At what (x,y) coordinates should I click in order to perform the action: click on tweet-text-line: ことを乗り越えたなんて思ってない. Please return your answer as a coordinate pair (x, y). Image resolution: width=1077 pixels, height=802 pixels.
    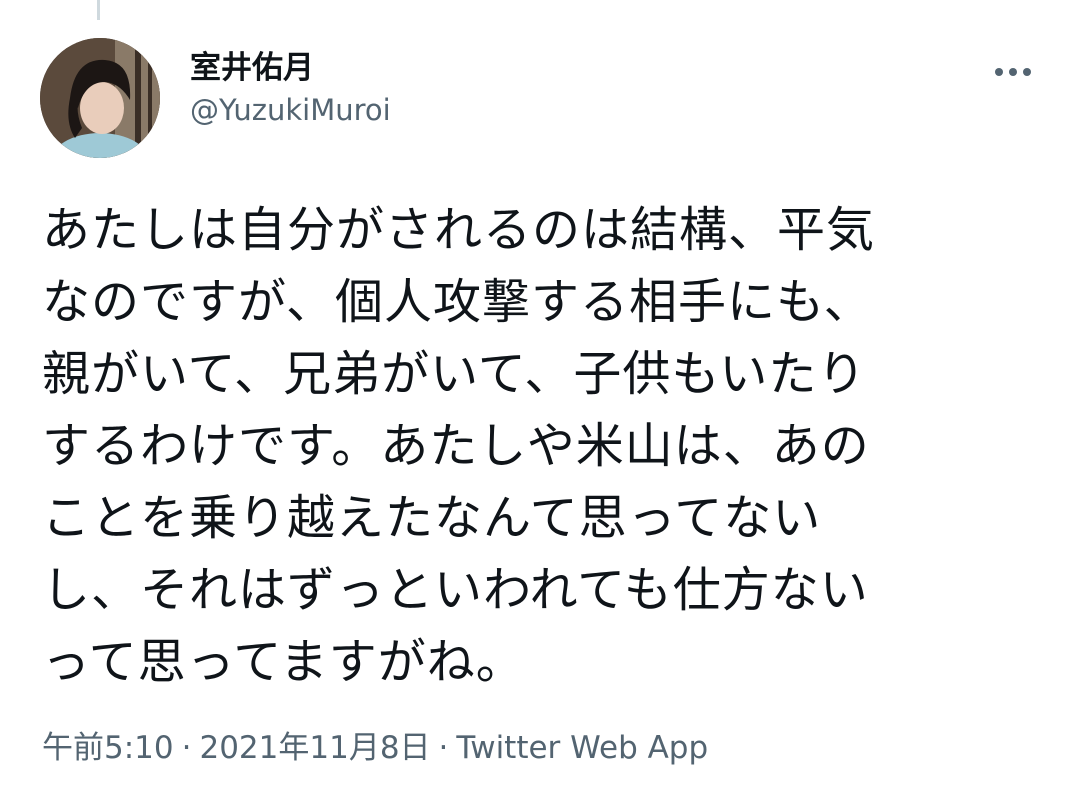
    Looking at the image, I should click on (432, 518).